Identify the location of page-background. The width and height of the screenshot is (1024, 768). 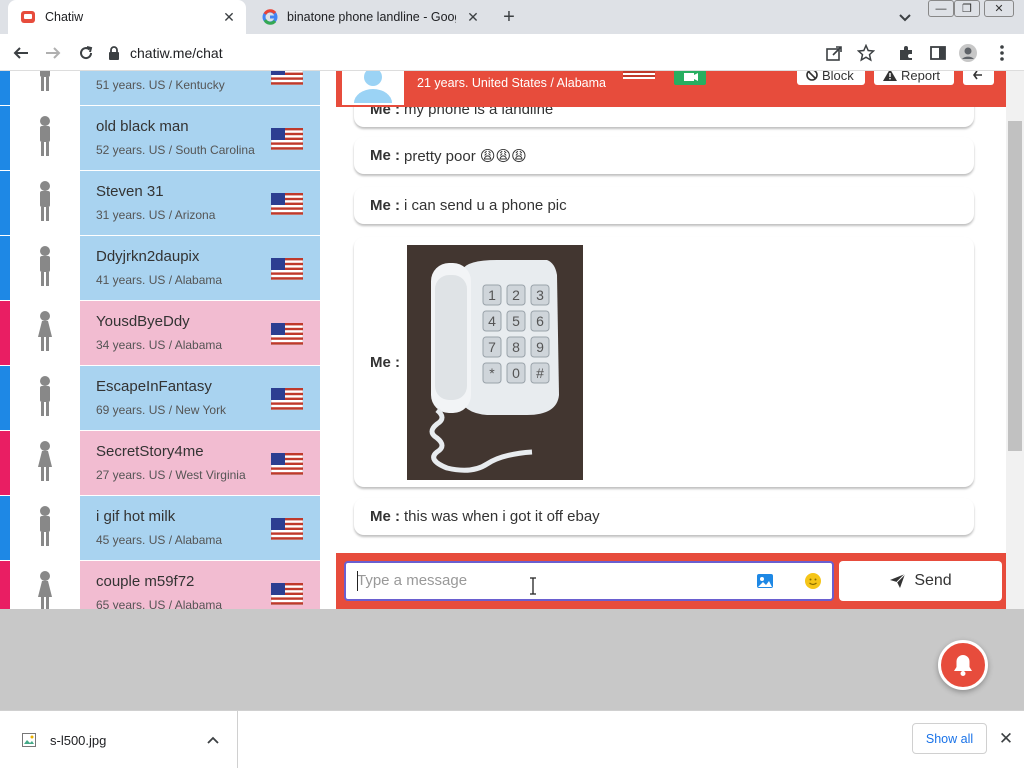
(512, 659).